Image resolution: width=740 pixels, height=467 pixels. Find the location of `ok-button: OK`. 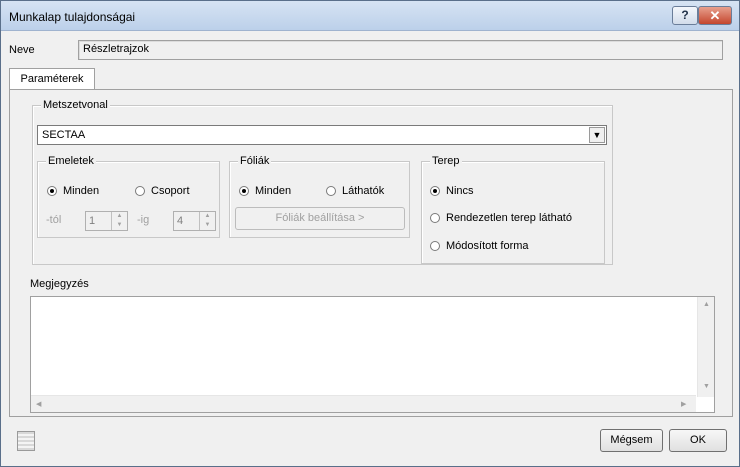

ok-button: OK is located at coordinates (698, 440).